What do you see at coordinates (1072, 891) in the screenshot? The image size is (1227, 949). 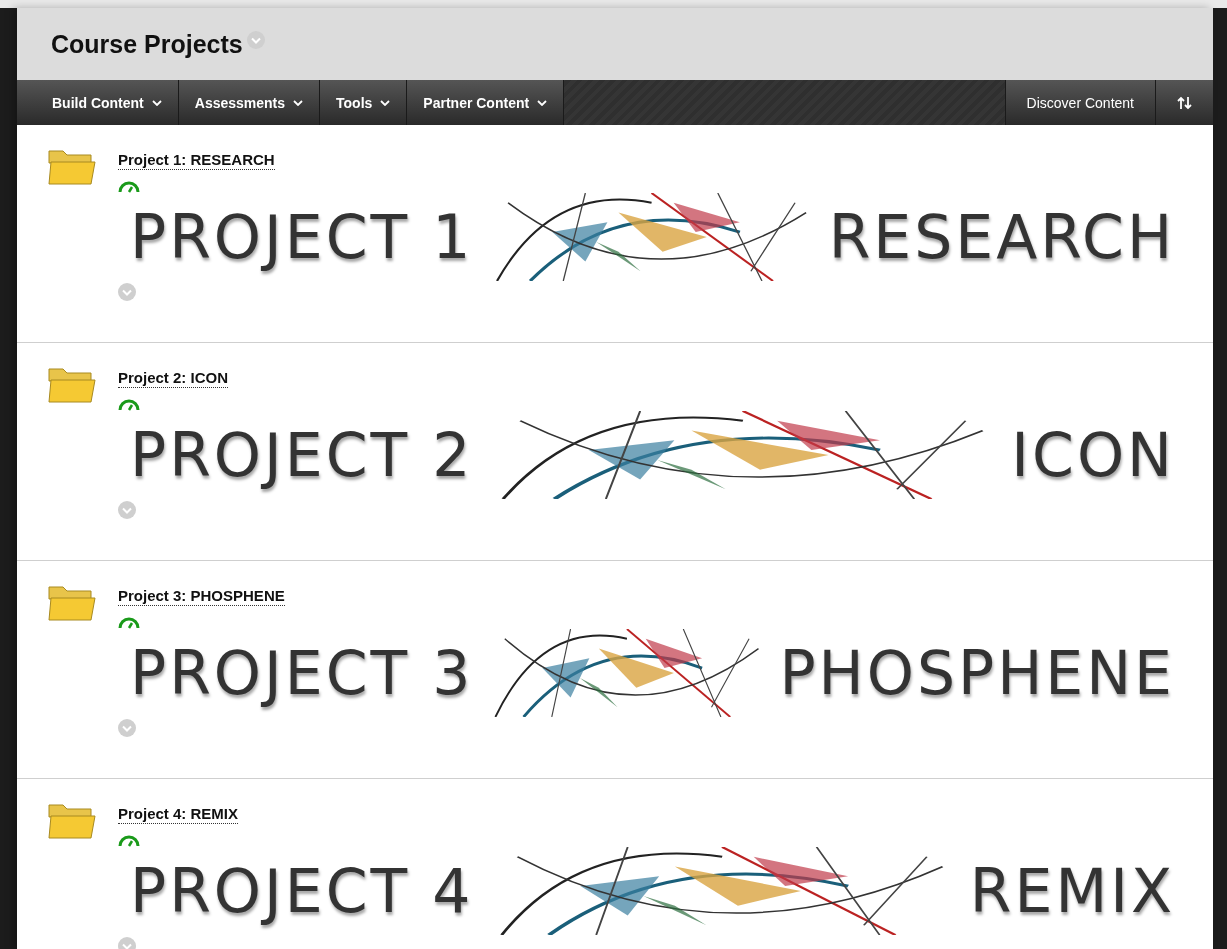 I see `banner-text: REMIX` at bounding box center [1072, 891].